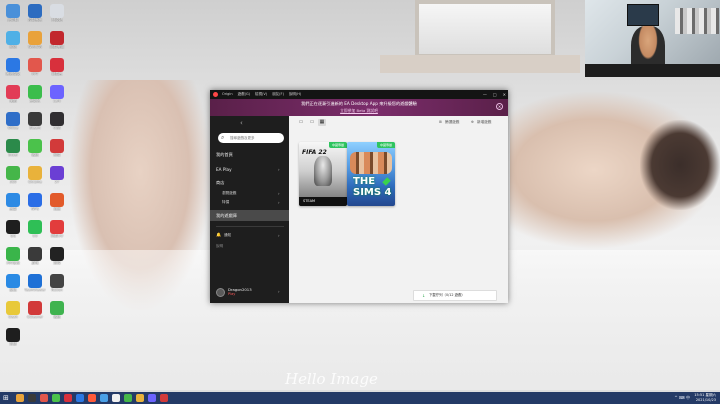 This screenshot has height=404, width=720. I want to click on banner-beta-link: 立即參加 Beta 測試吧, so click(359, 111).